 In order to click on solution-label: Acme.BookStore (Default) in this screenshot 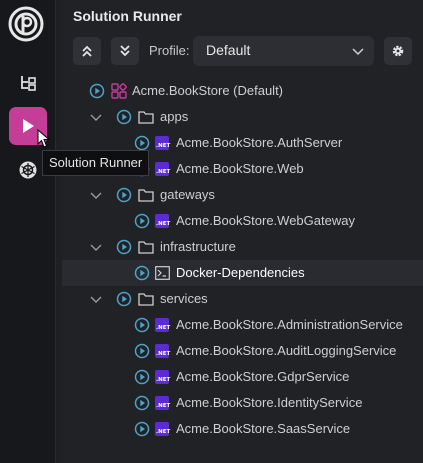, I will do `click(208, 90)`.